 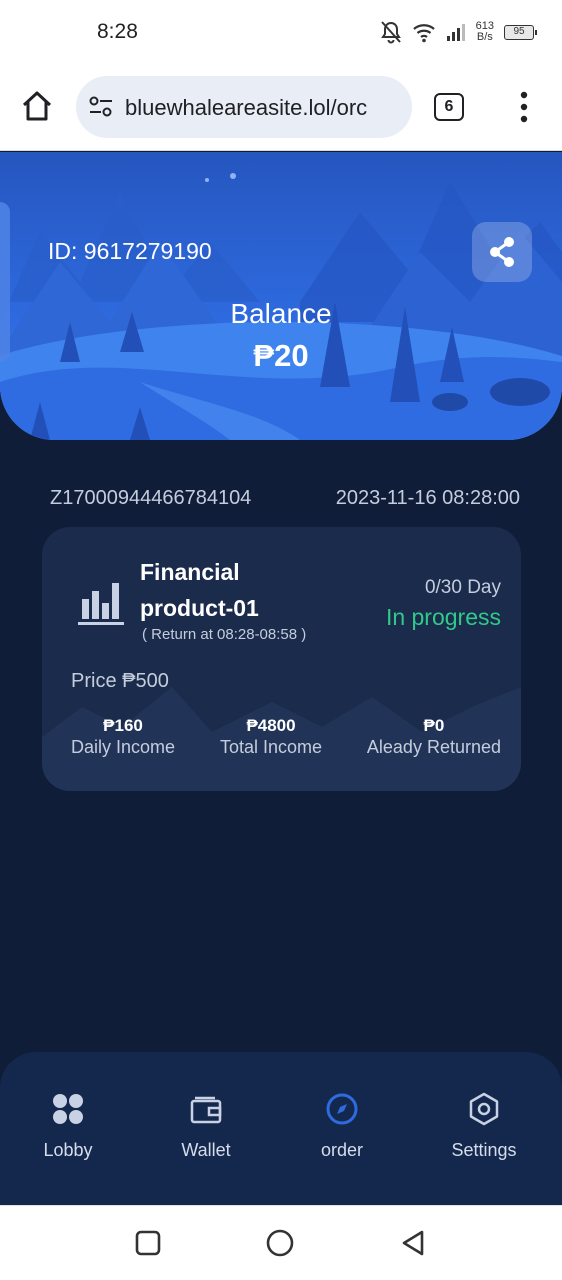 I want to click on settings-icon, so click(x=484, y=1109).